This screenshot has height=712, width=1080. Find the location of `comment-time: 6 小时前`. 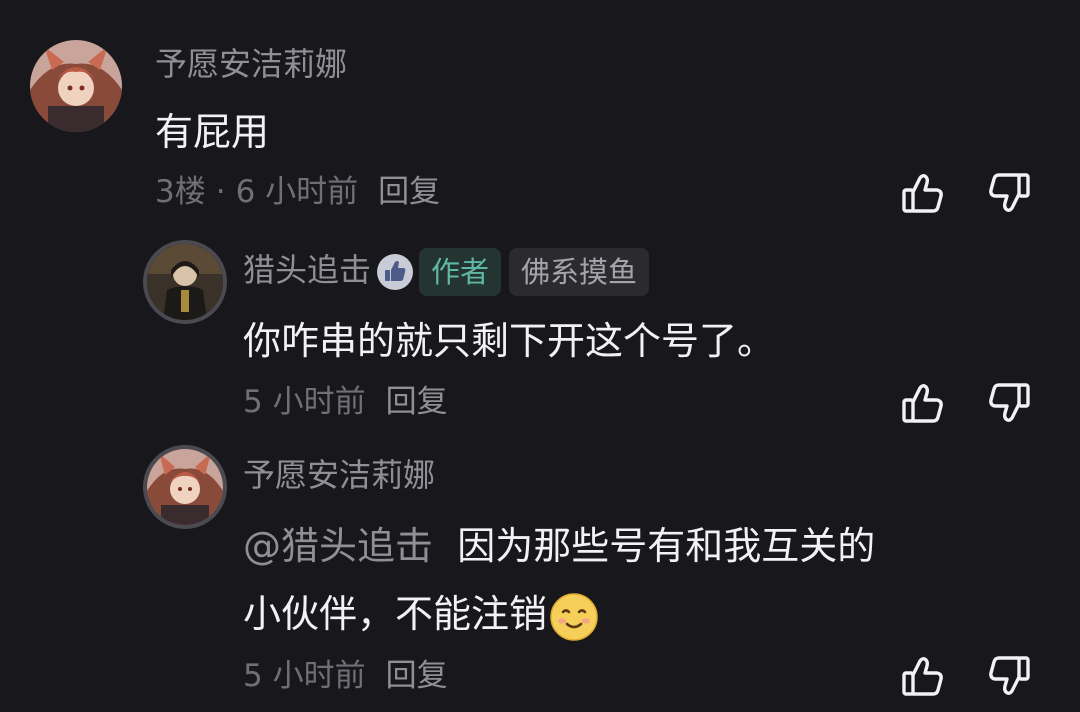

comment-time: 6 小时前 is located at coordinates (297, 192).